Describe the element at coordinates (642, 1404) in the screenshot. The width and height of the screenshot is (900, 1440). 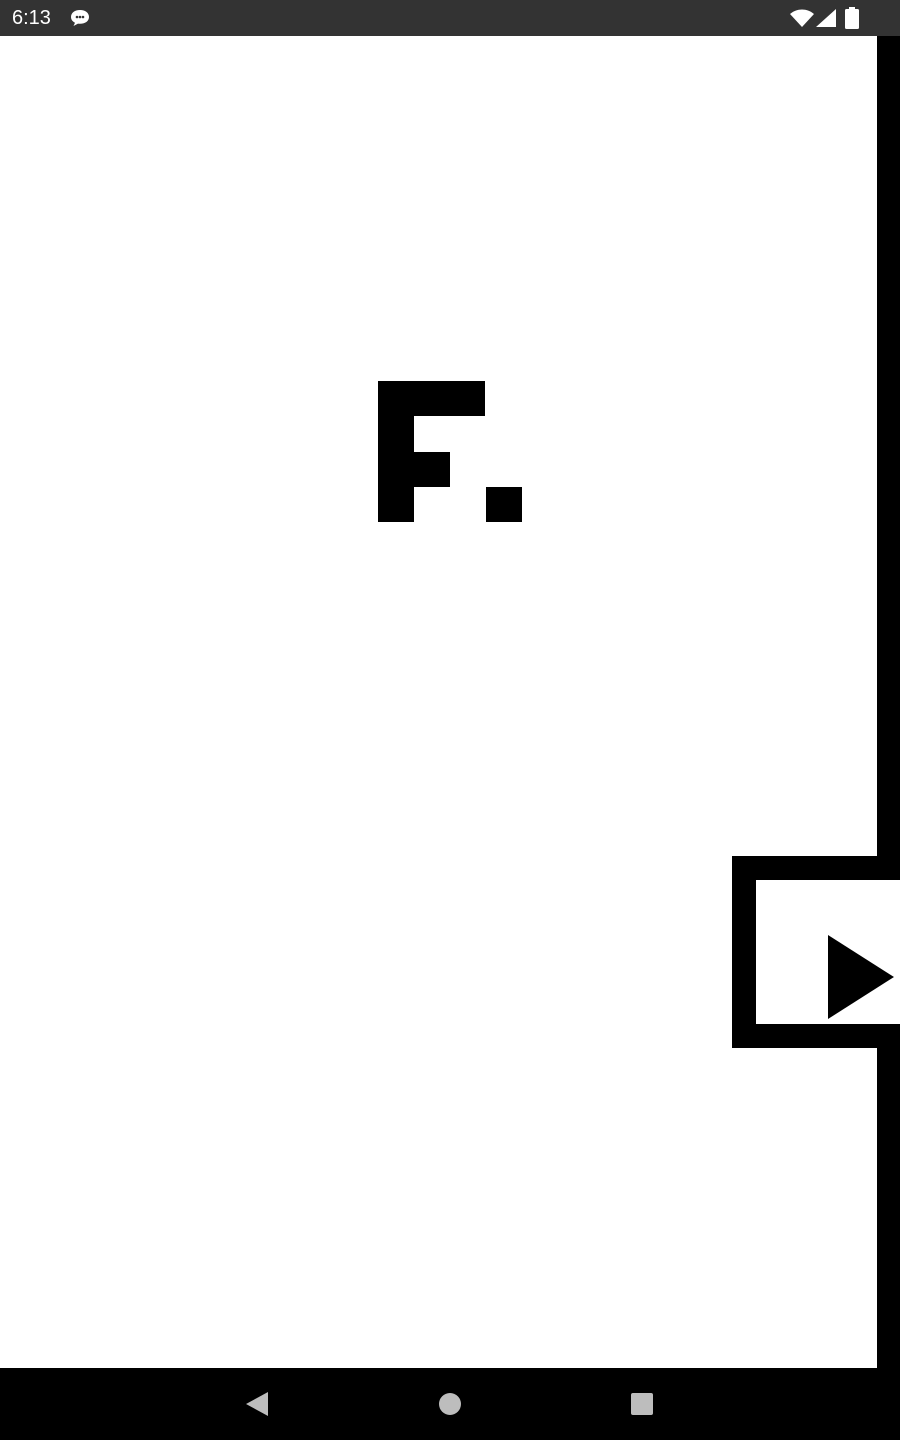
I see `recents-square-icon` at that location.